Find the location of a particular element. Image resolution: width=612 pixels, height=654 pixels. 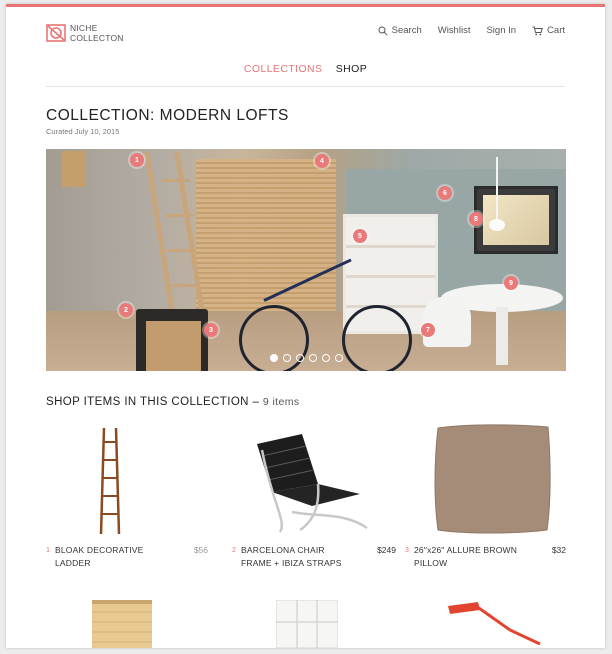

page-title: COLLECTION: MODERN LOFTS is located at coordinates (167, 115).